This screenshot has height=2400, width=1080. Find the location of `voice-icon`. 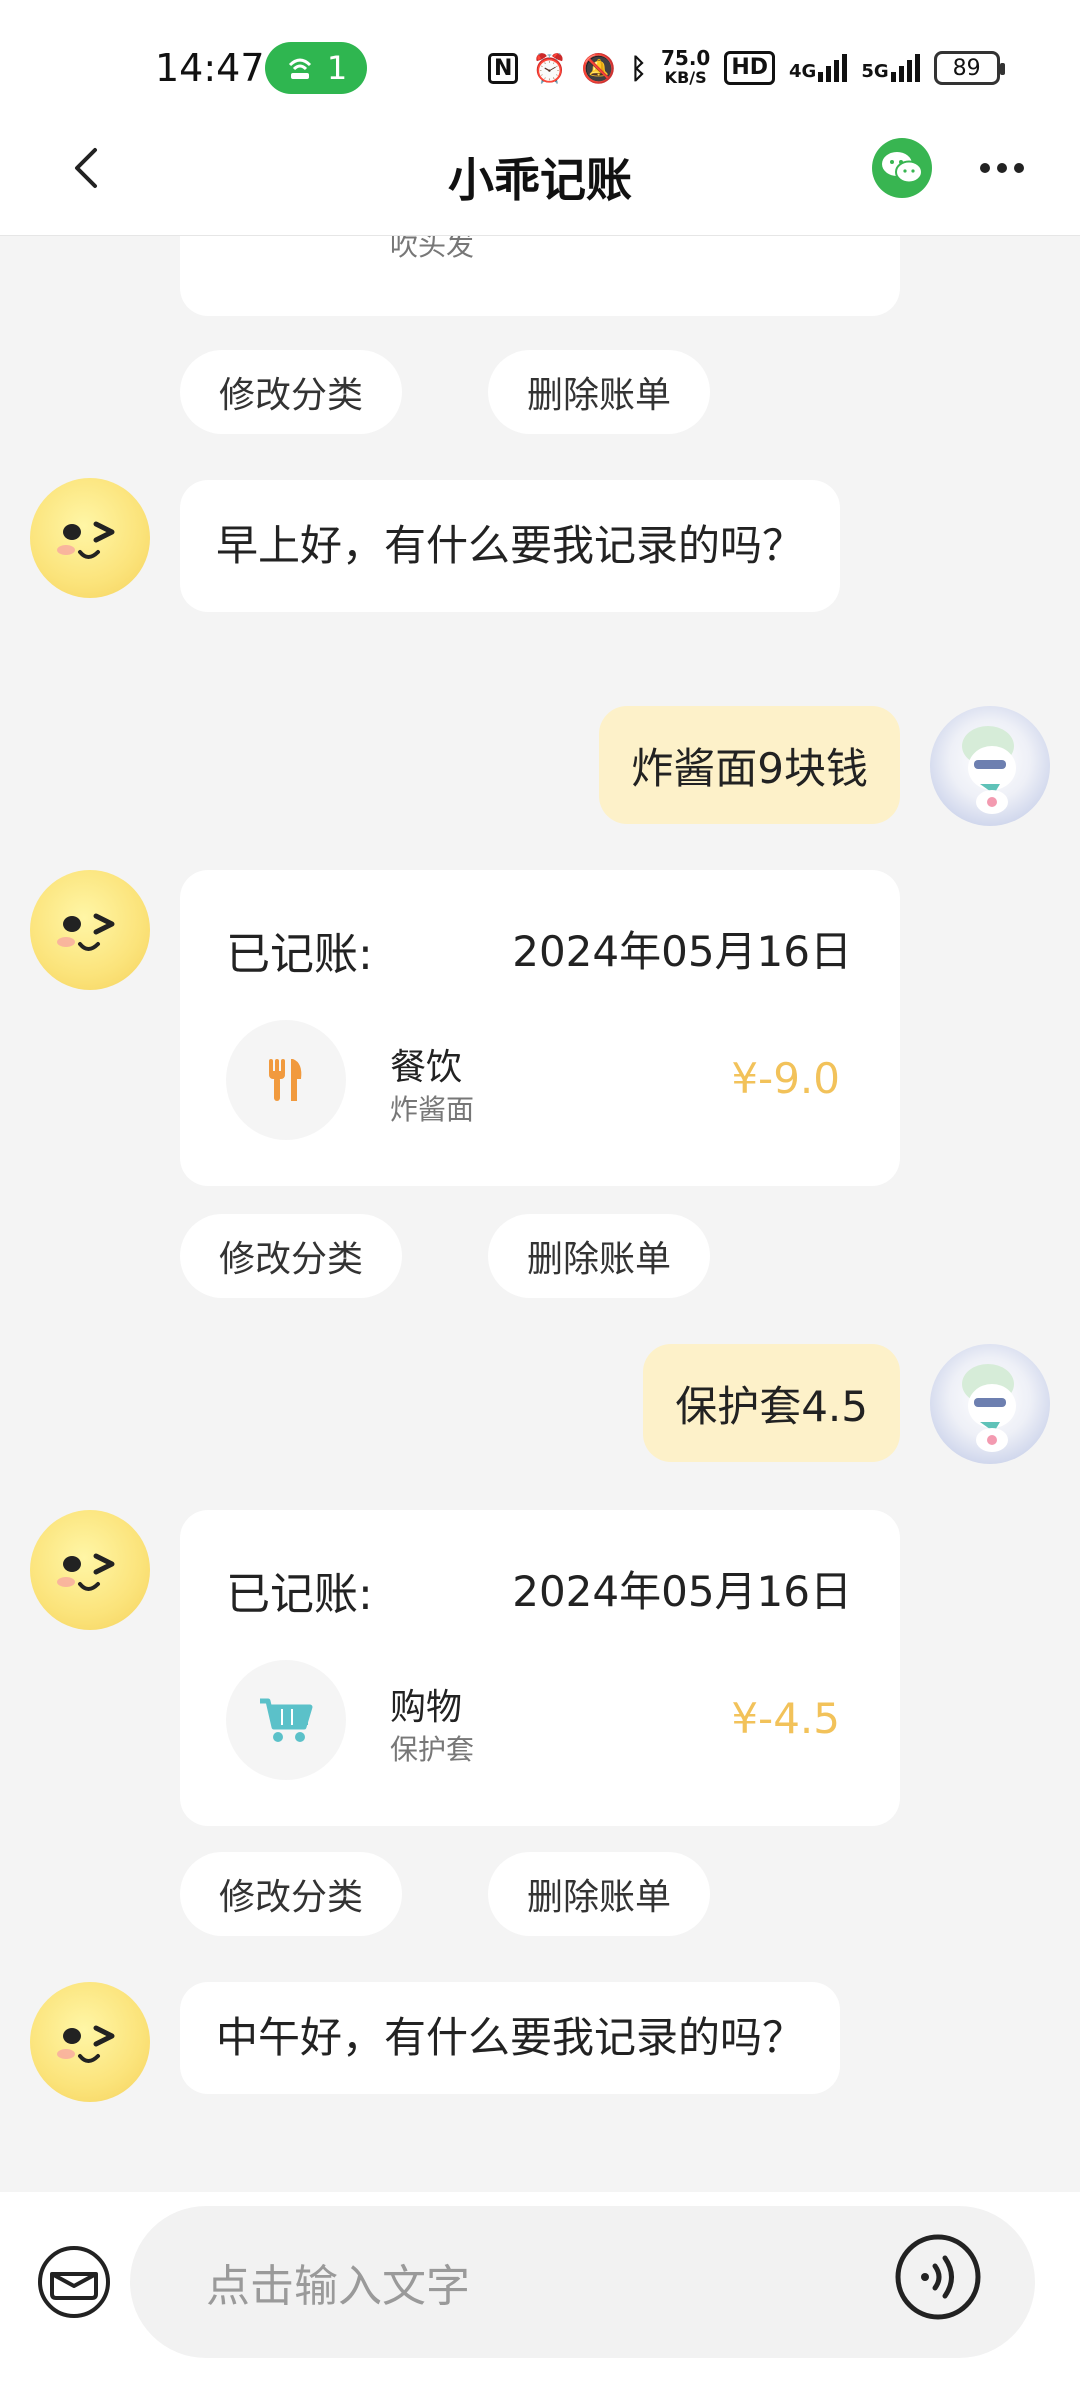

voice-icon is located at coordinates (938, 2277).